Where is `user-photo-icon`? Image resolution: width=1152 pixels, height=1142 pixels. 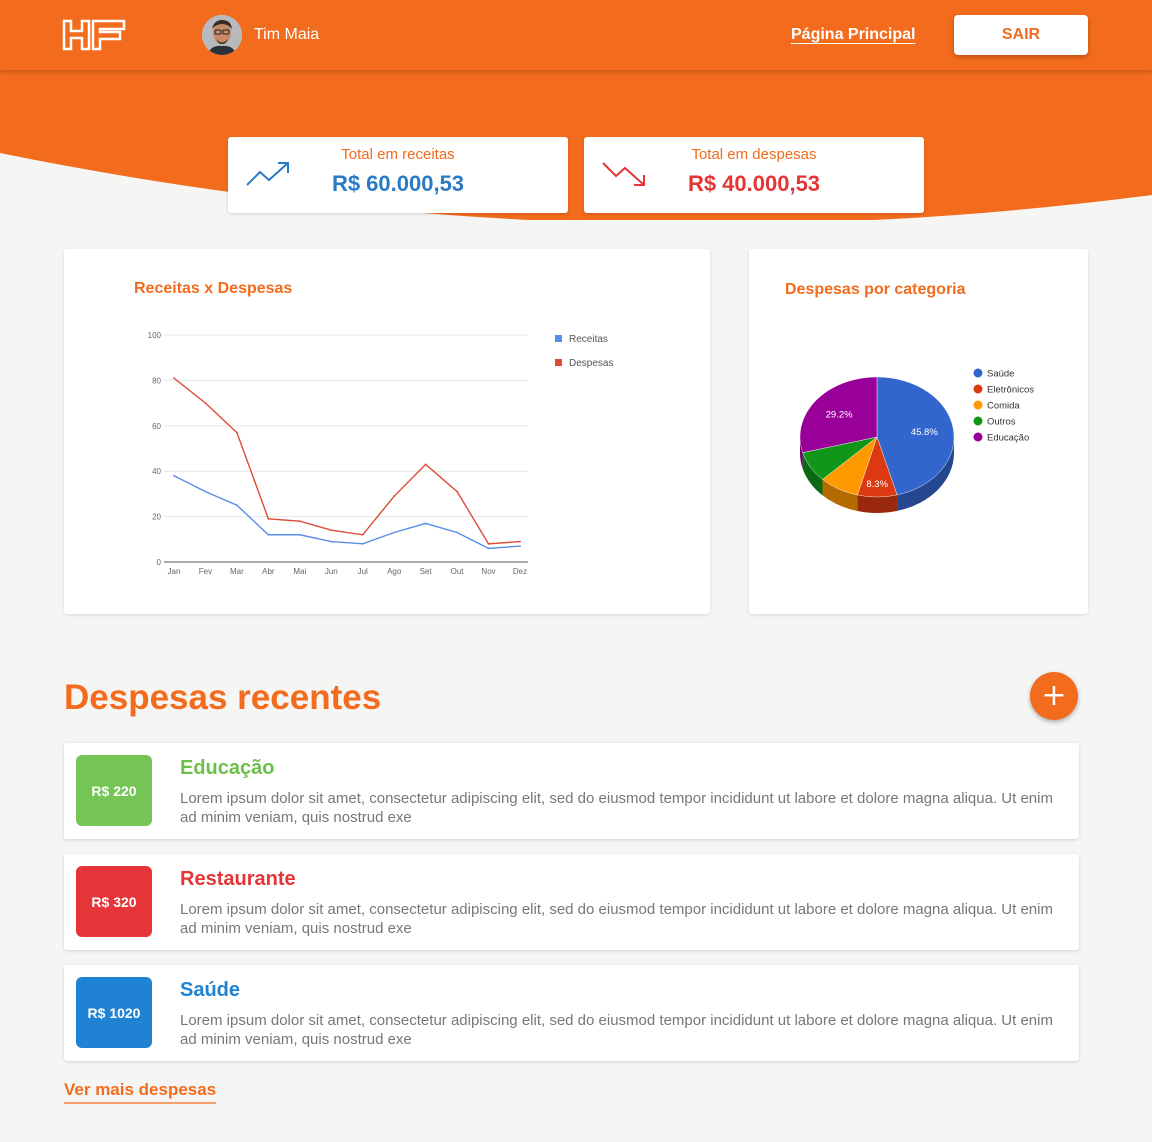
user-photo-icon is located at coordinates (222, 35).